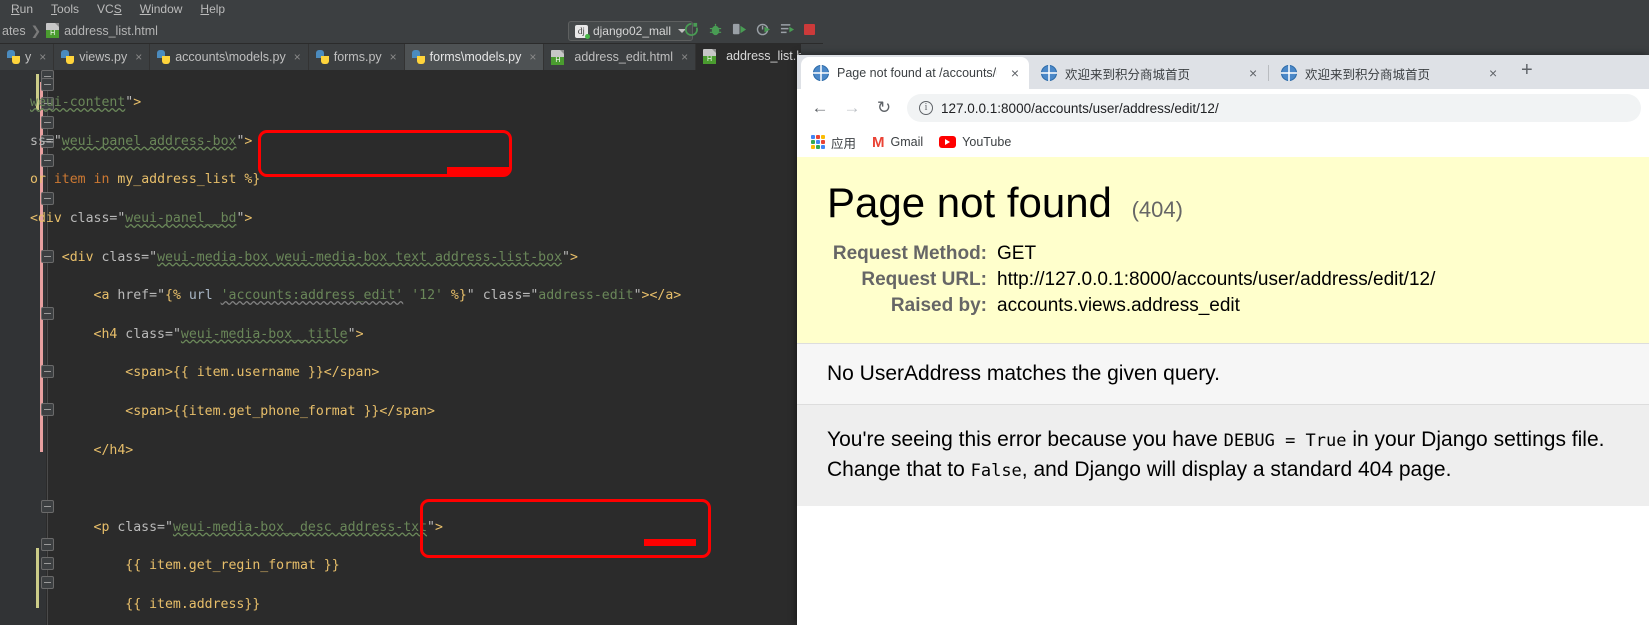  Describe the element at coordinates (691, 29) in the screenshot. I see `rerun-icon` at that location.